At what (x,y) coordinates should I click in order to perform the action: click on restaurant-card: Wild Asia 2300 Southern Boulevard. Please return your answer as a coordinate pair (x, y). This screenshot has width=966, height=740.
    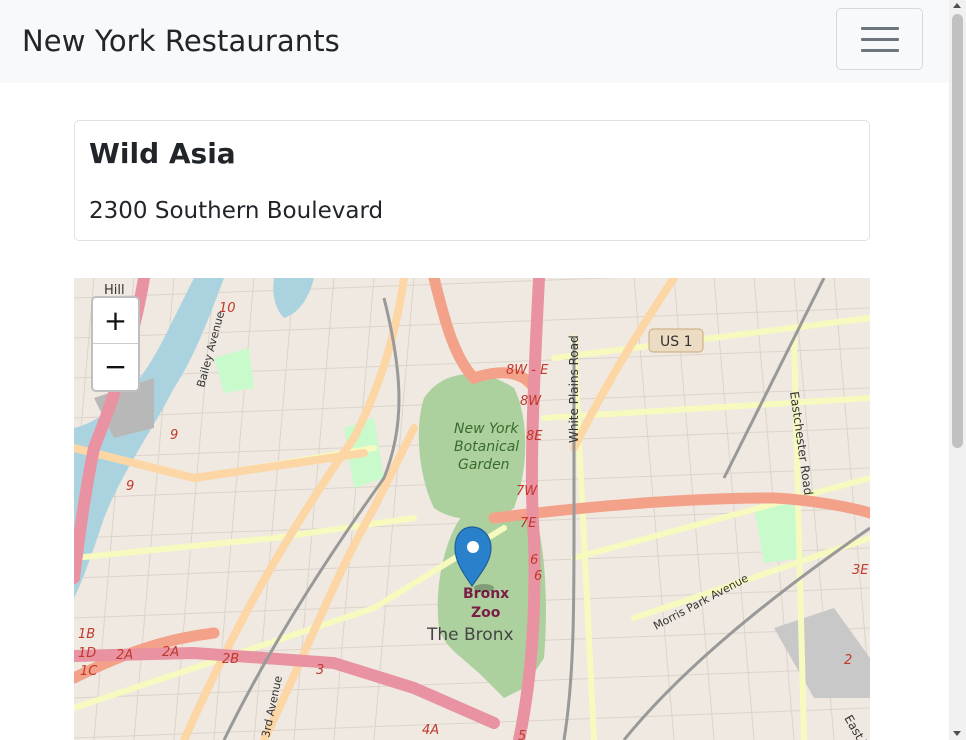
    Looking at the image, I should click on (472, 180).